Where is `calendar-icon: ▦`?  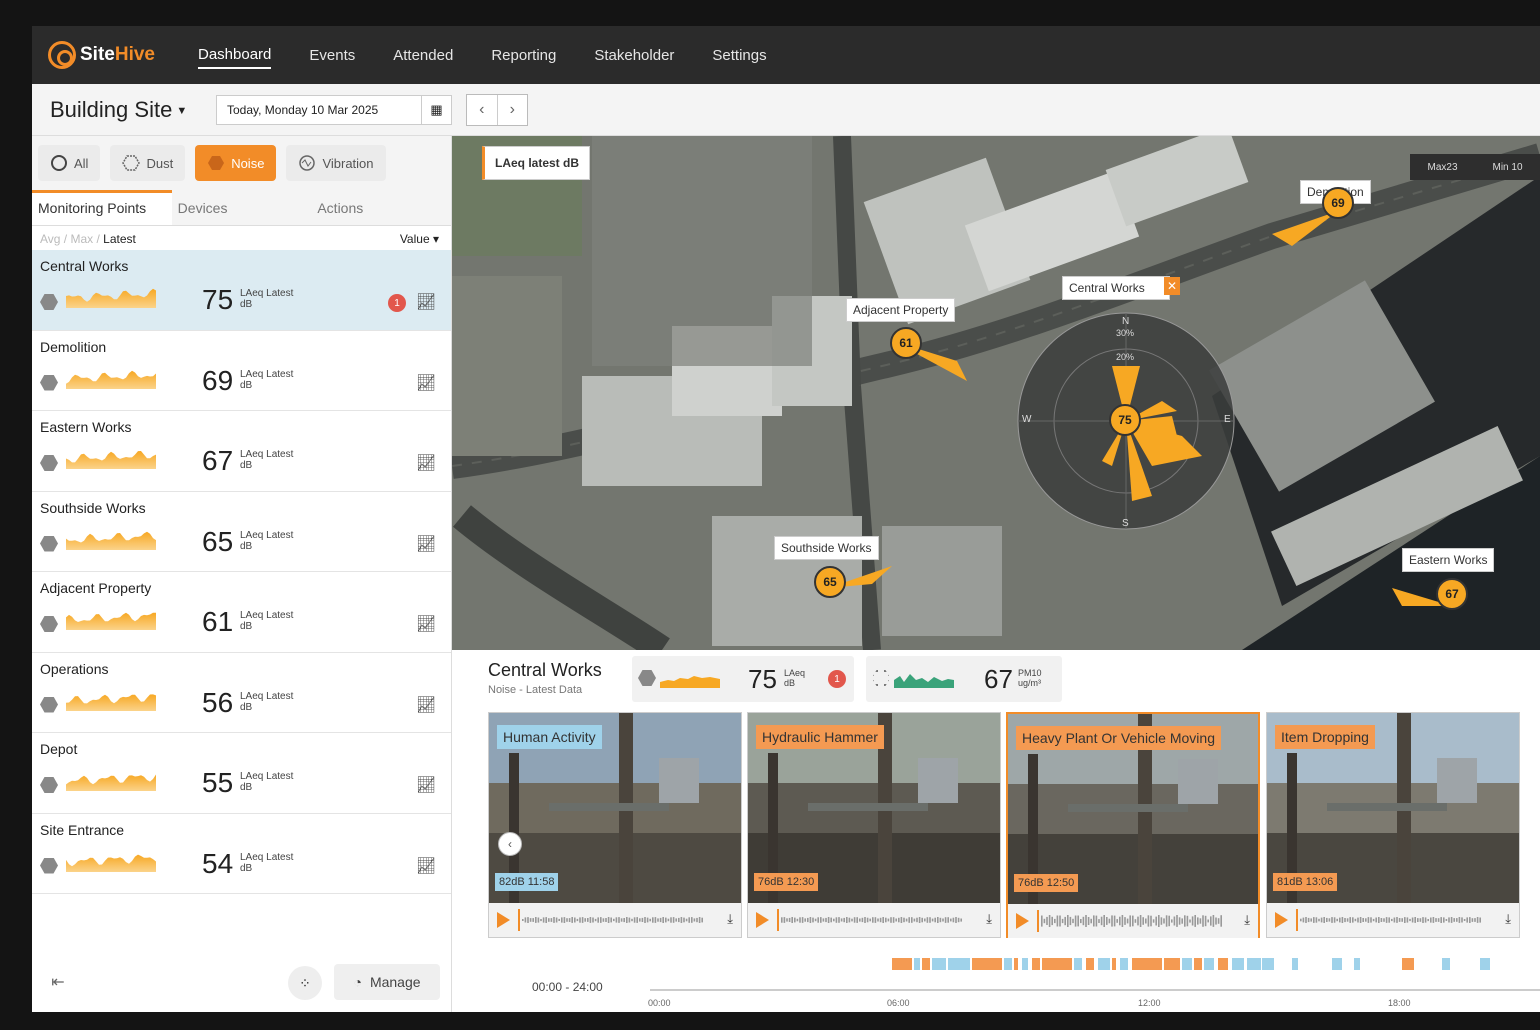 calendar-icon: ▦ is located at coordinates (436, 109).